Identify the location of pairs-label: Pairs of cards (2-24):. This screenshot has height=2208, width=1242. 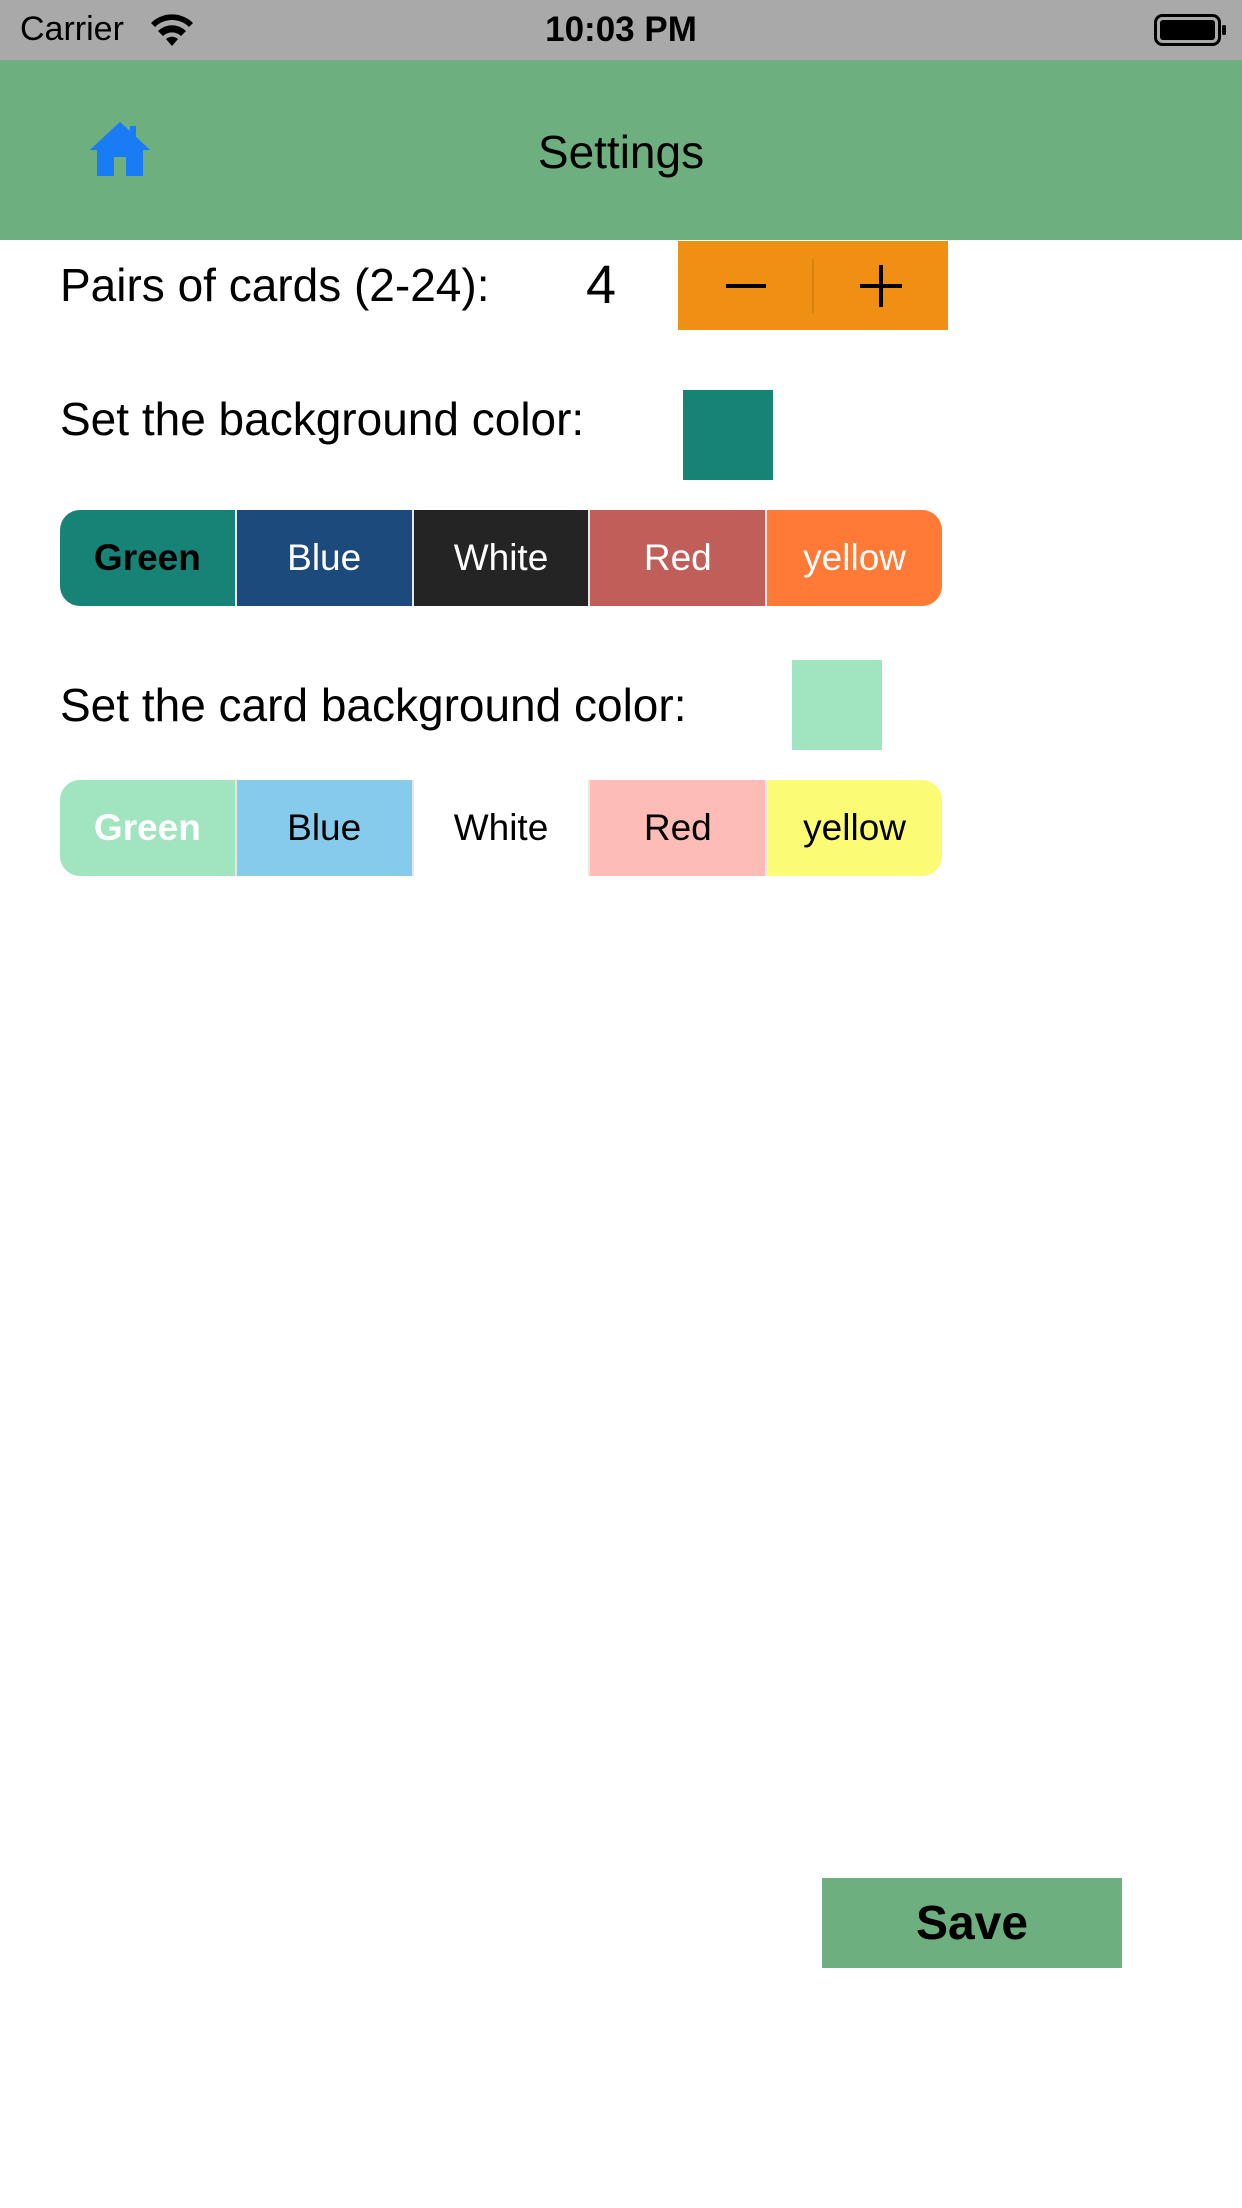
(275, 285).